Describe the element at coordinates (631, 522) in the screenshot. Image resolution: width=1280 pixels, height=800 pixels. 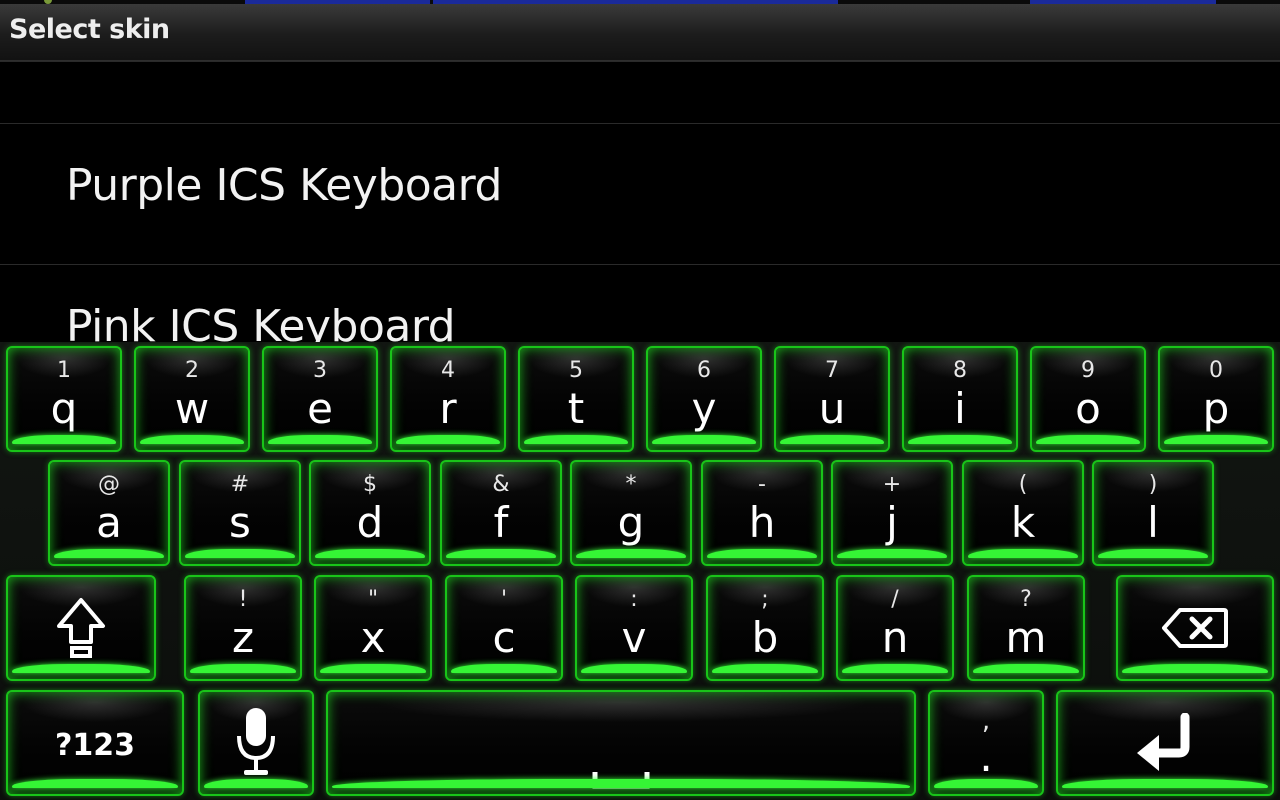
I see `key-primary-label: g` at that location.